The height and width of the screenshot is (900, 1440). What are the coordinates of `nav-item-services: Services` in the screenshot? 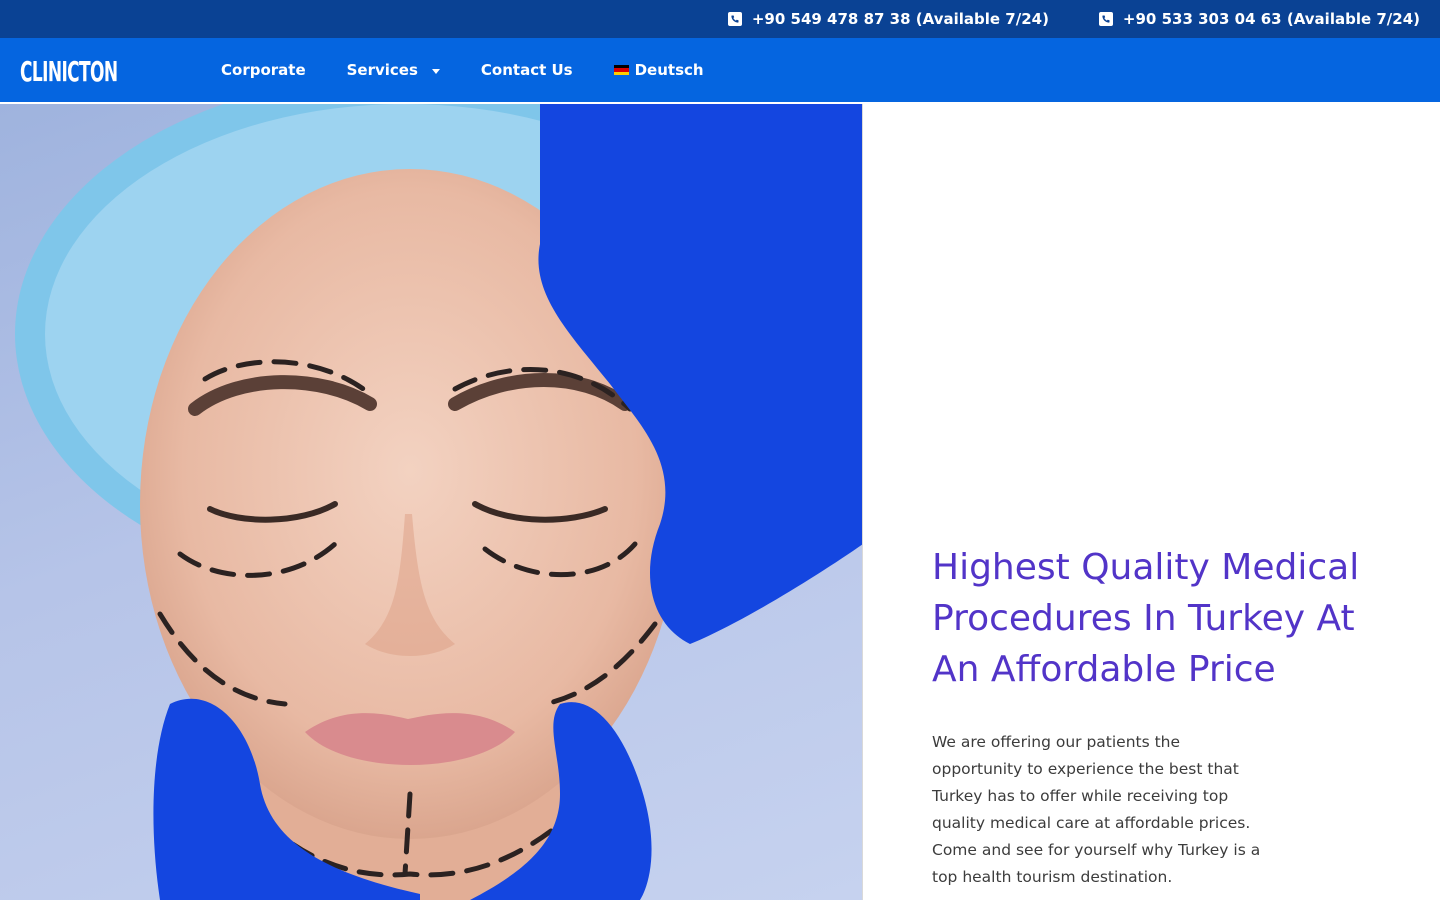 It's located at (393, 70).